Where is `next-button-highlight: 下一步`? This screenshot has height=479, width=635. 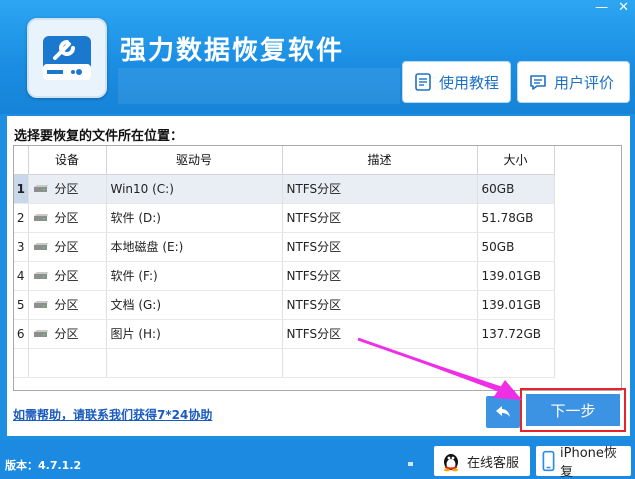
next-button-highlight: 下一步 is located at coordinates (573, 410).